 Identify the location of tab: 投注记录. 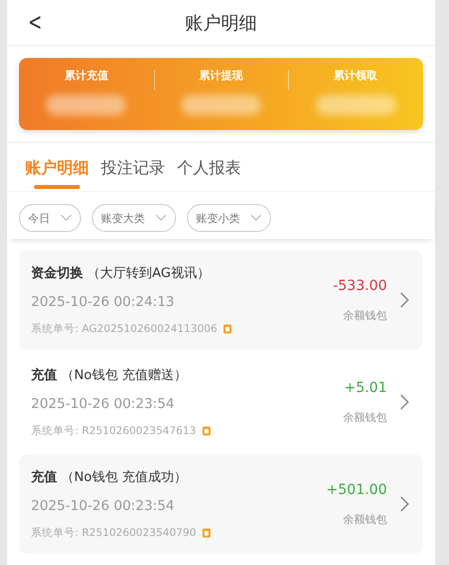
(133, 174).